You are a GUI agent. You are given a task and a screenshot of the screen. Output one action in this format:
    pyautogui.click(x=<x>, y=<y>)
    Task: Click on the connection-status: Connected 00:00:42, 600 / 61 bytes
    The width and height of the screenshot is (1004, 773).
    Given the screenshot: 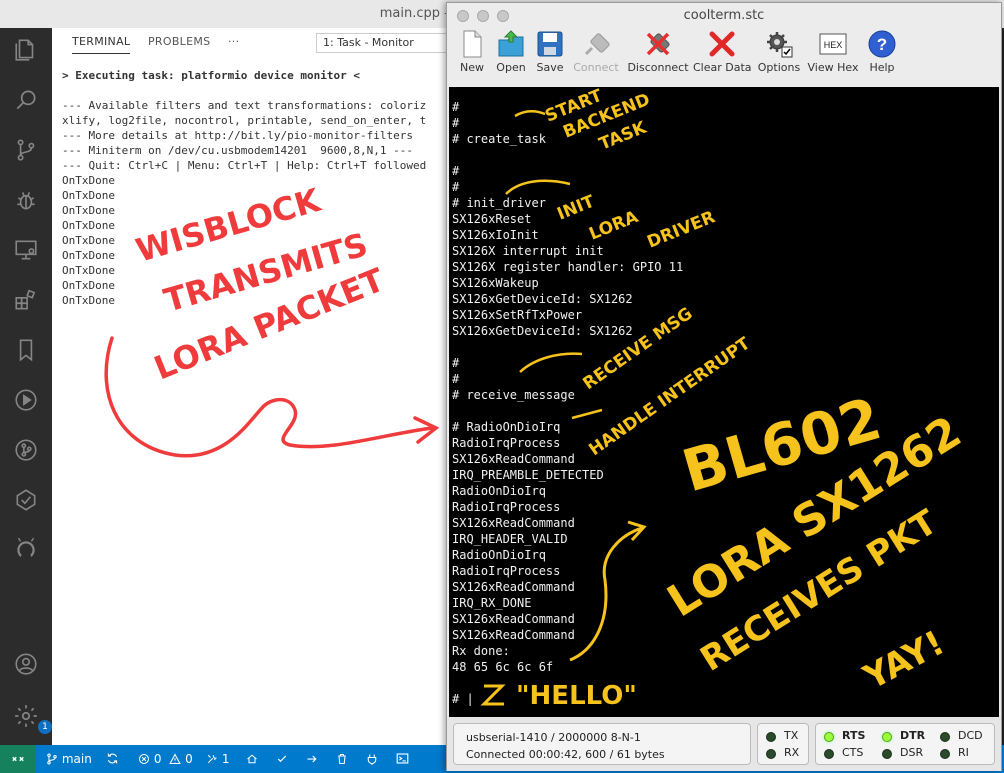 What is the action you would take?
    pyautogui.click(x=565, y=754)
    